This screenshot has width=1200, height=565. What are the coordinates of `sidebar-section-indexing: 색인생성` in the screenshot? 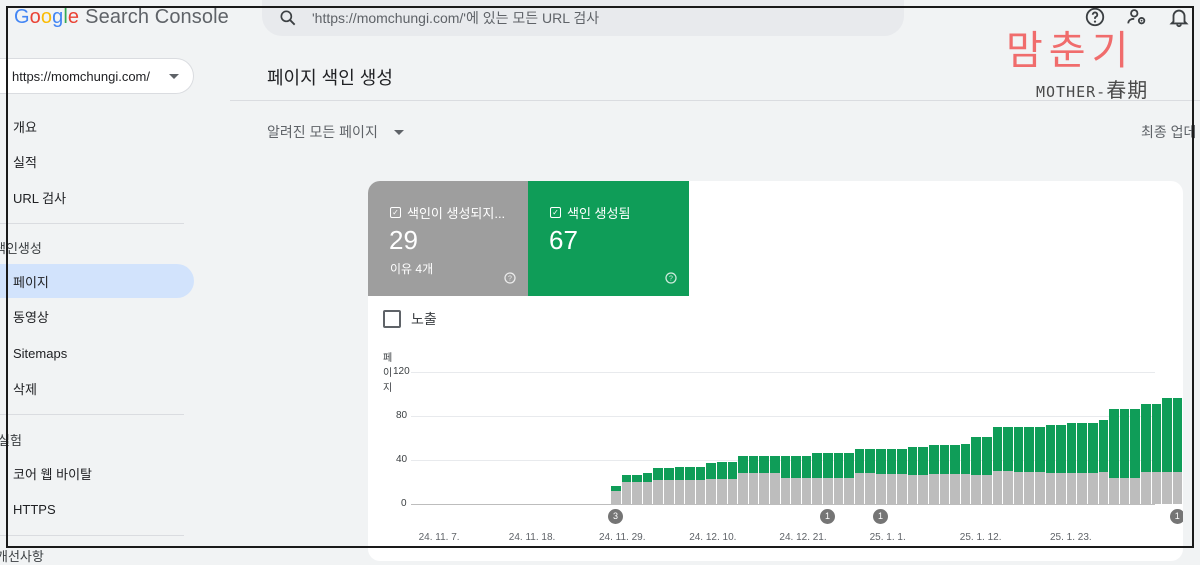 It's located at (21, 247).